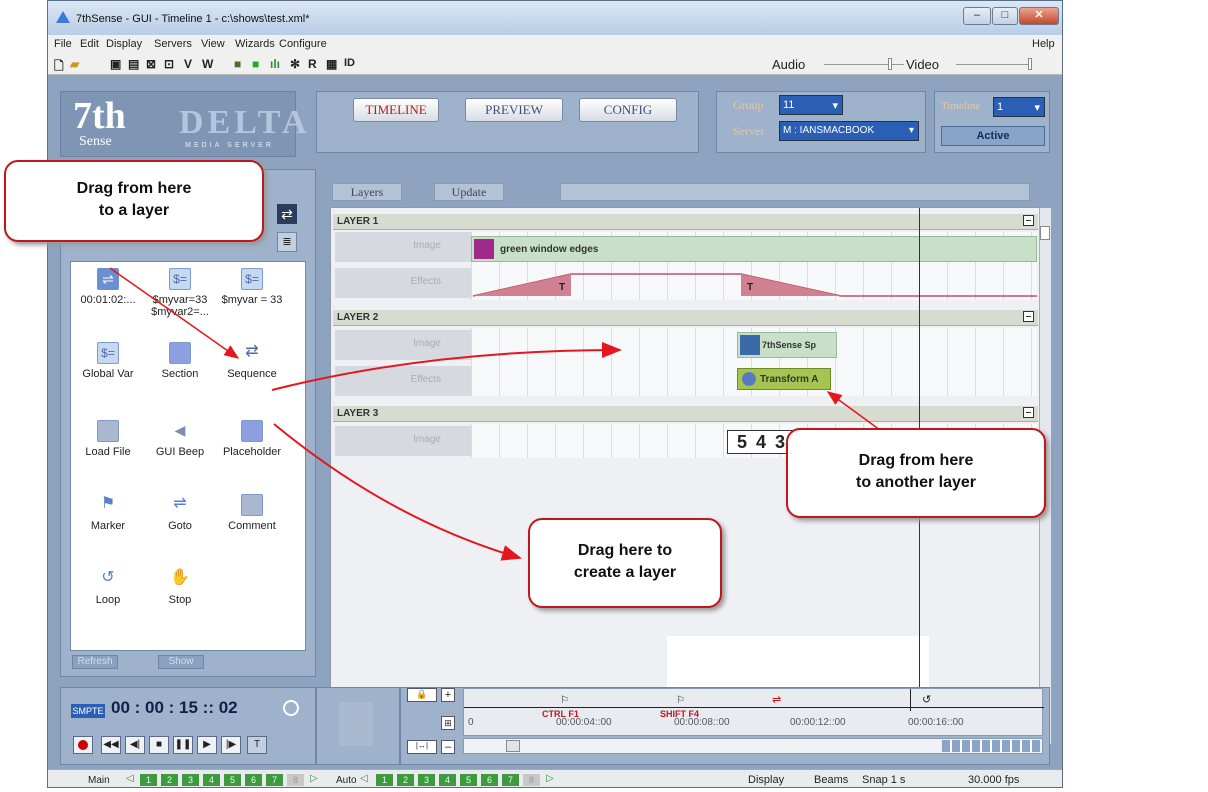  Describe the element at coordinates (446, 366) in the screenshot. I see `arrow-to-layer2` at that location.